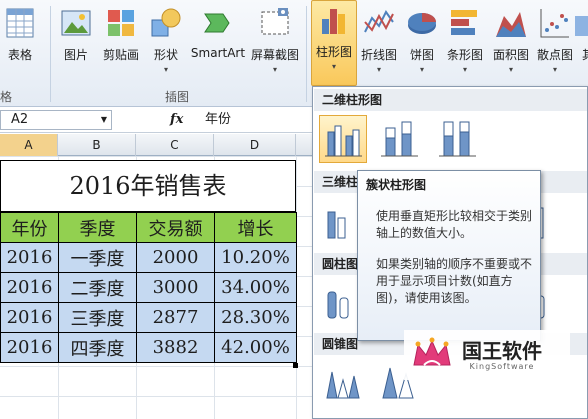 This screenshot has width=588, height=419. Describe the element at coordinates (275, 44) in the screenshot. I see `screenshot-button: 屏幕截图 ▾` at that location.